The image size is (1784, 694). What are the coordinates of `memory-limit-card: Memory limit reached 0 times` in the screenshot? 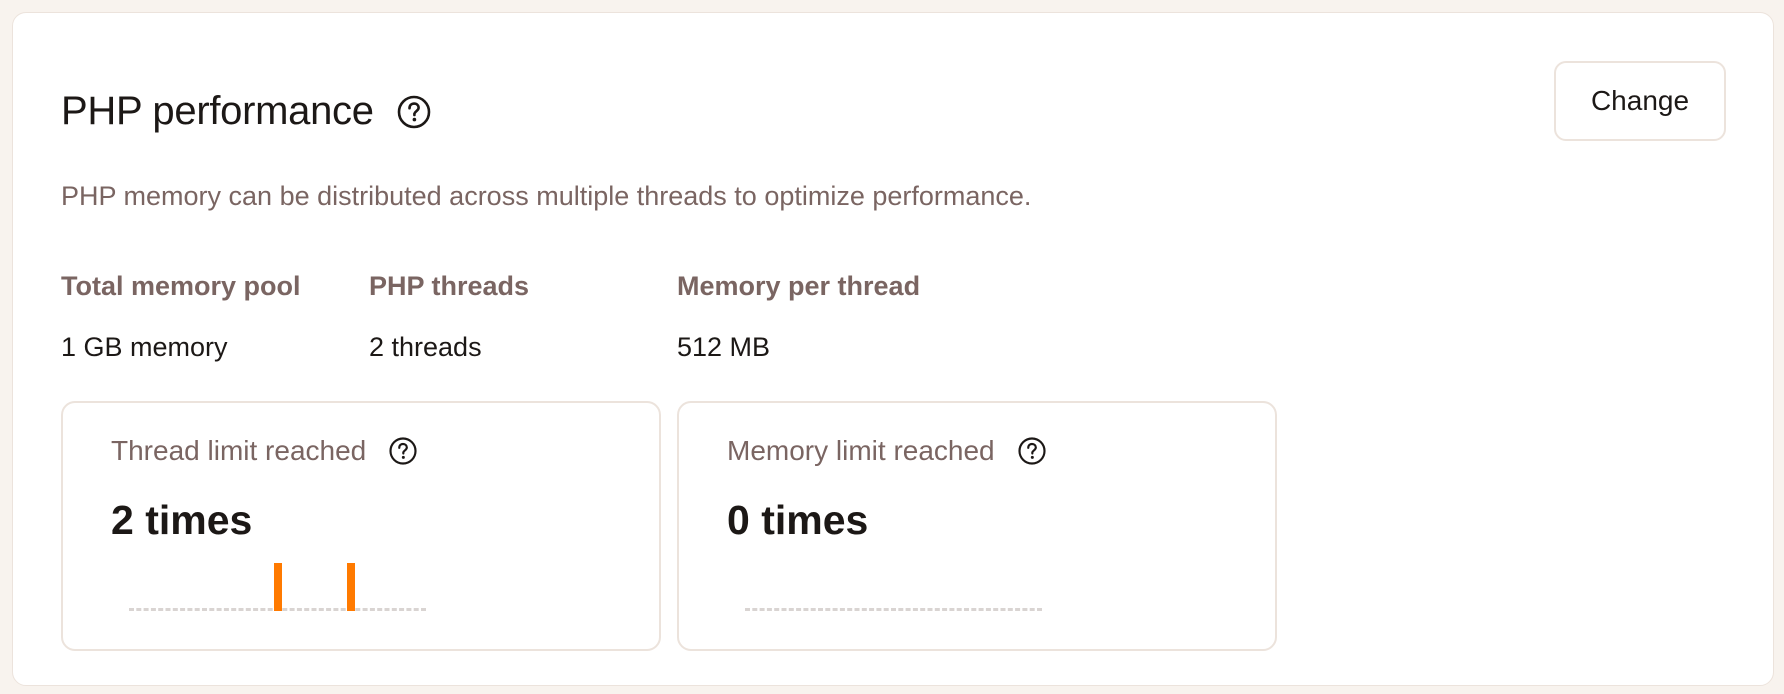 It's located at (977, 526).